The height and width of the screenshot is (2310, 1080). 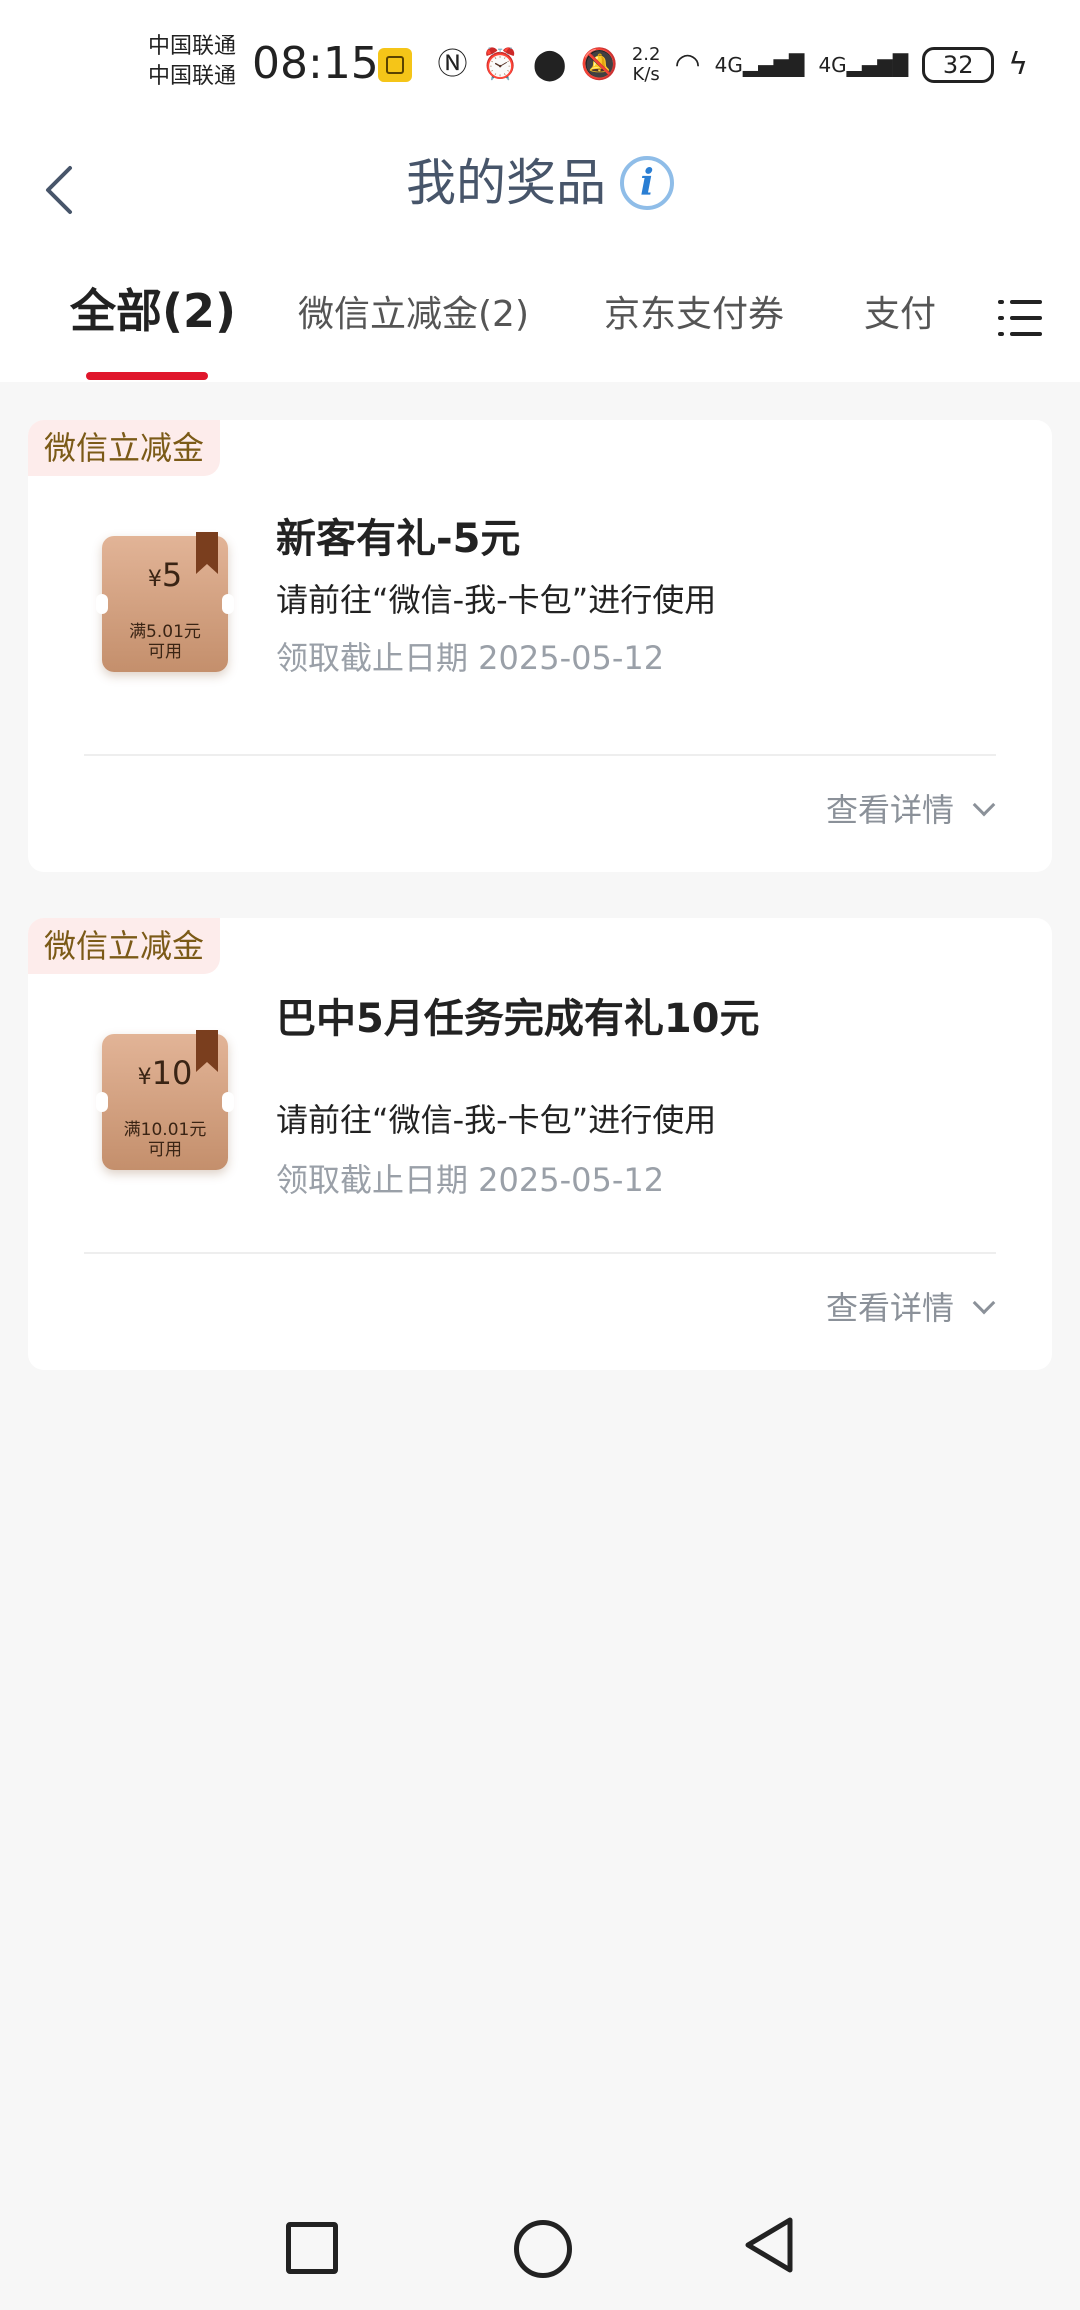 I want to click on carrier-labels: 中国联通 中国联通, so click(x=192, y=62).